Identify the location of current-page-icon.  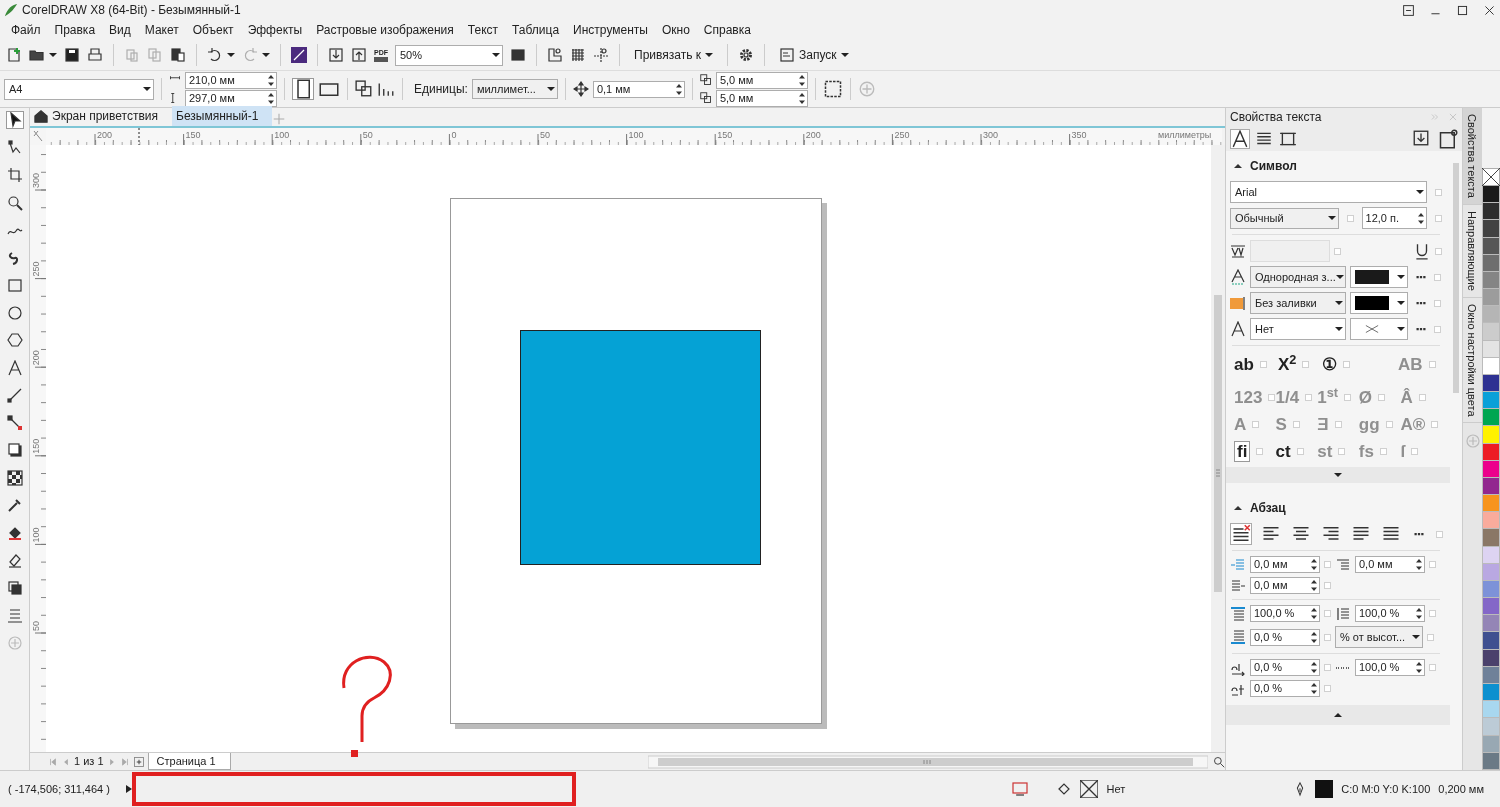
(386, 89).